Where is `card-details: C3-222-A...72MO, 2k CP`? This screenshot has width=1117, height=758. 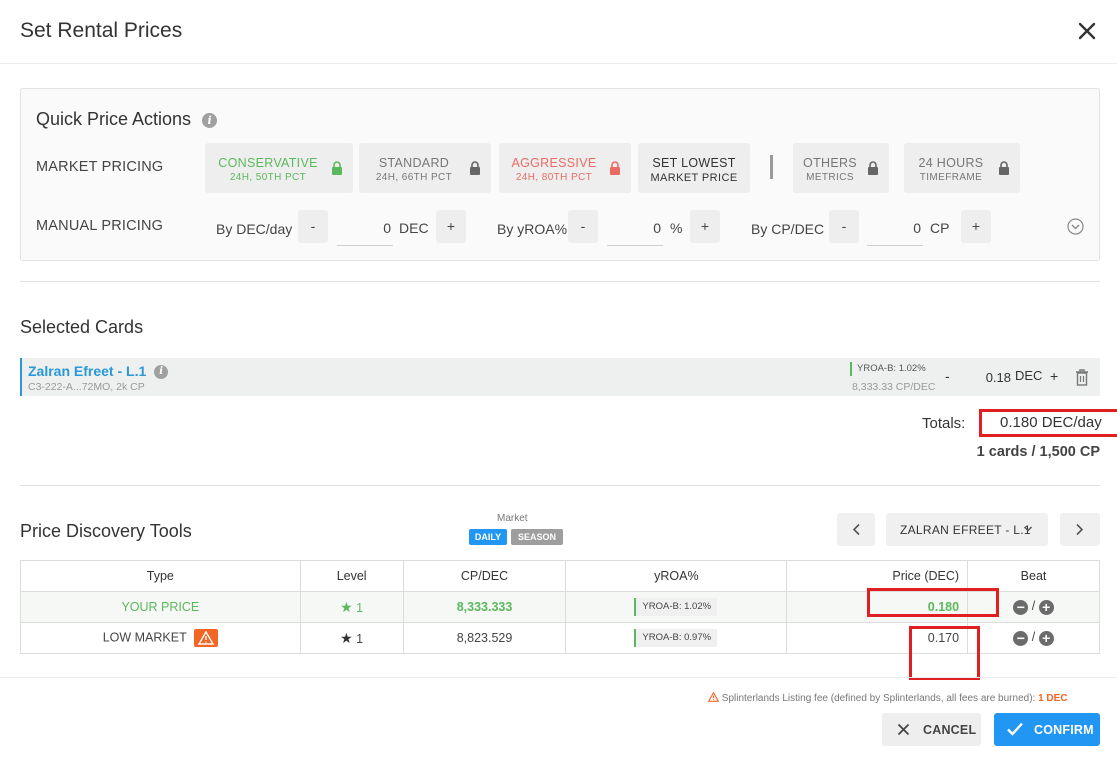
card-details: C3-222-A...72MO, 2k CP is located at coordinates (86, 387).